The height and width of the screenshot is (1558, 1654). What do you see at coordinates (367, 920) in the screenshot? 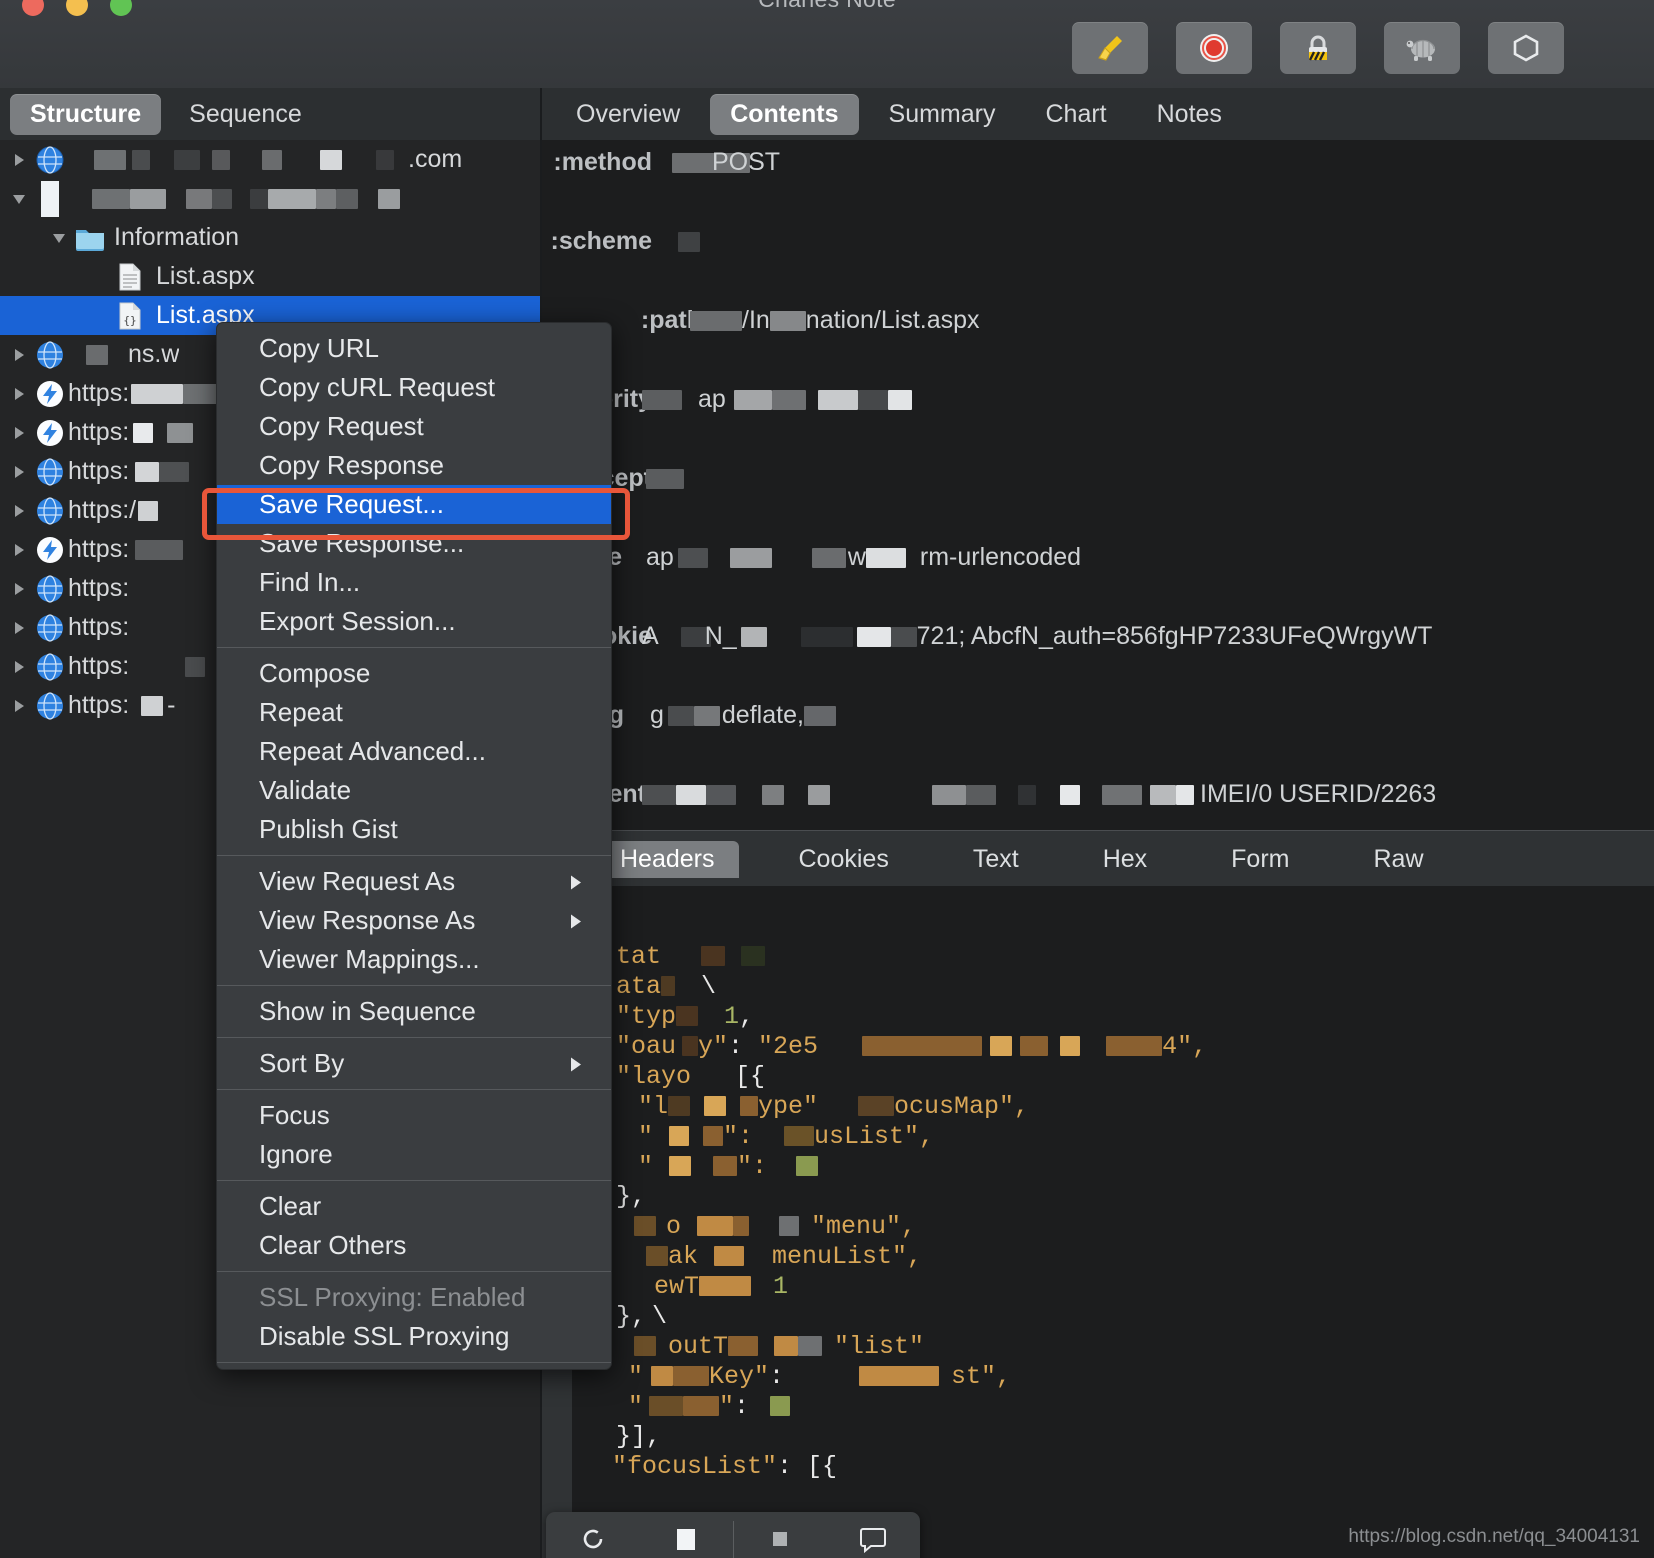
I see `menu-item-label: View Response As` at bounding box center [367, 920].